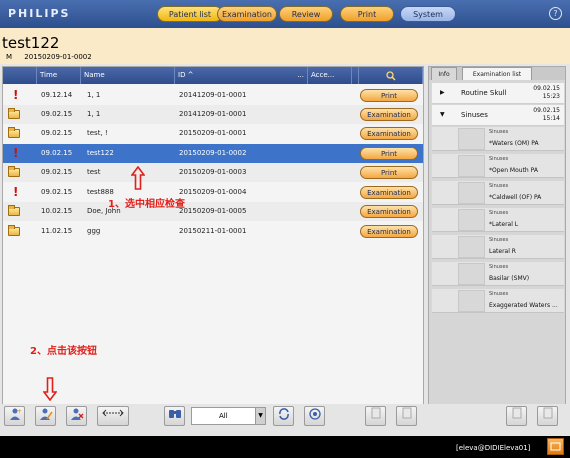  Describe the element at coordinates (504, 224) in the screenshot. I see `exam-item-label: *Lateral L` at that location.